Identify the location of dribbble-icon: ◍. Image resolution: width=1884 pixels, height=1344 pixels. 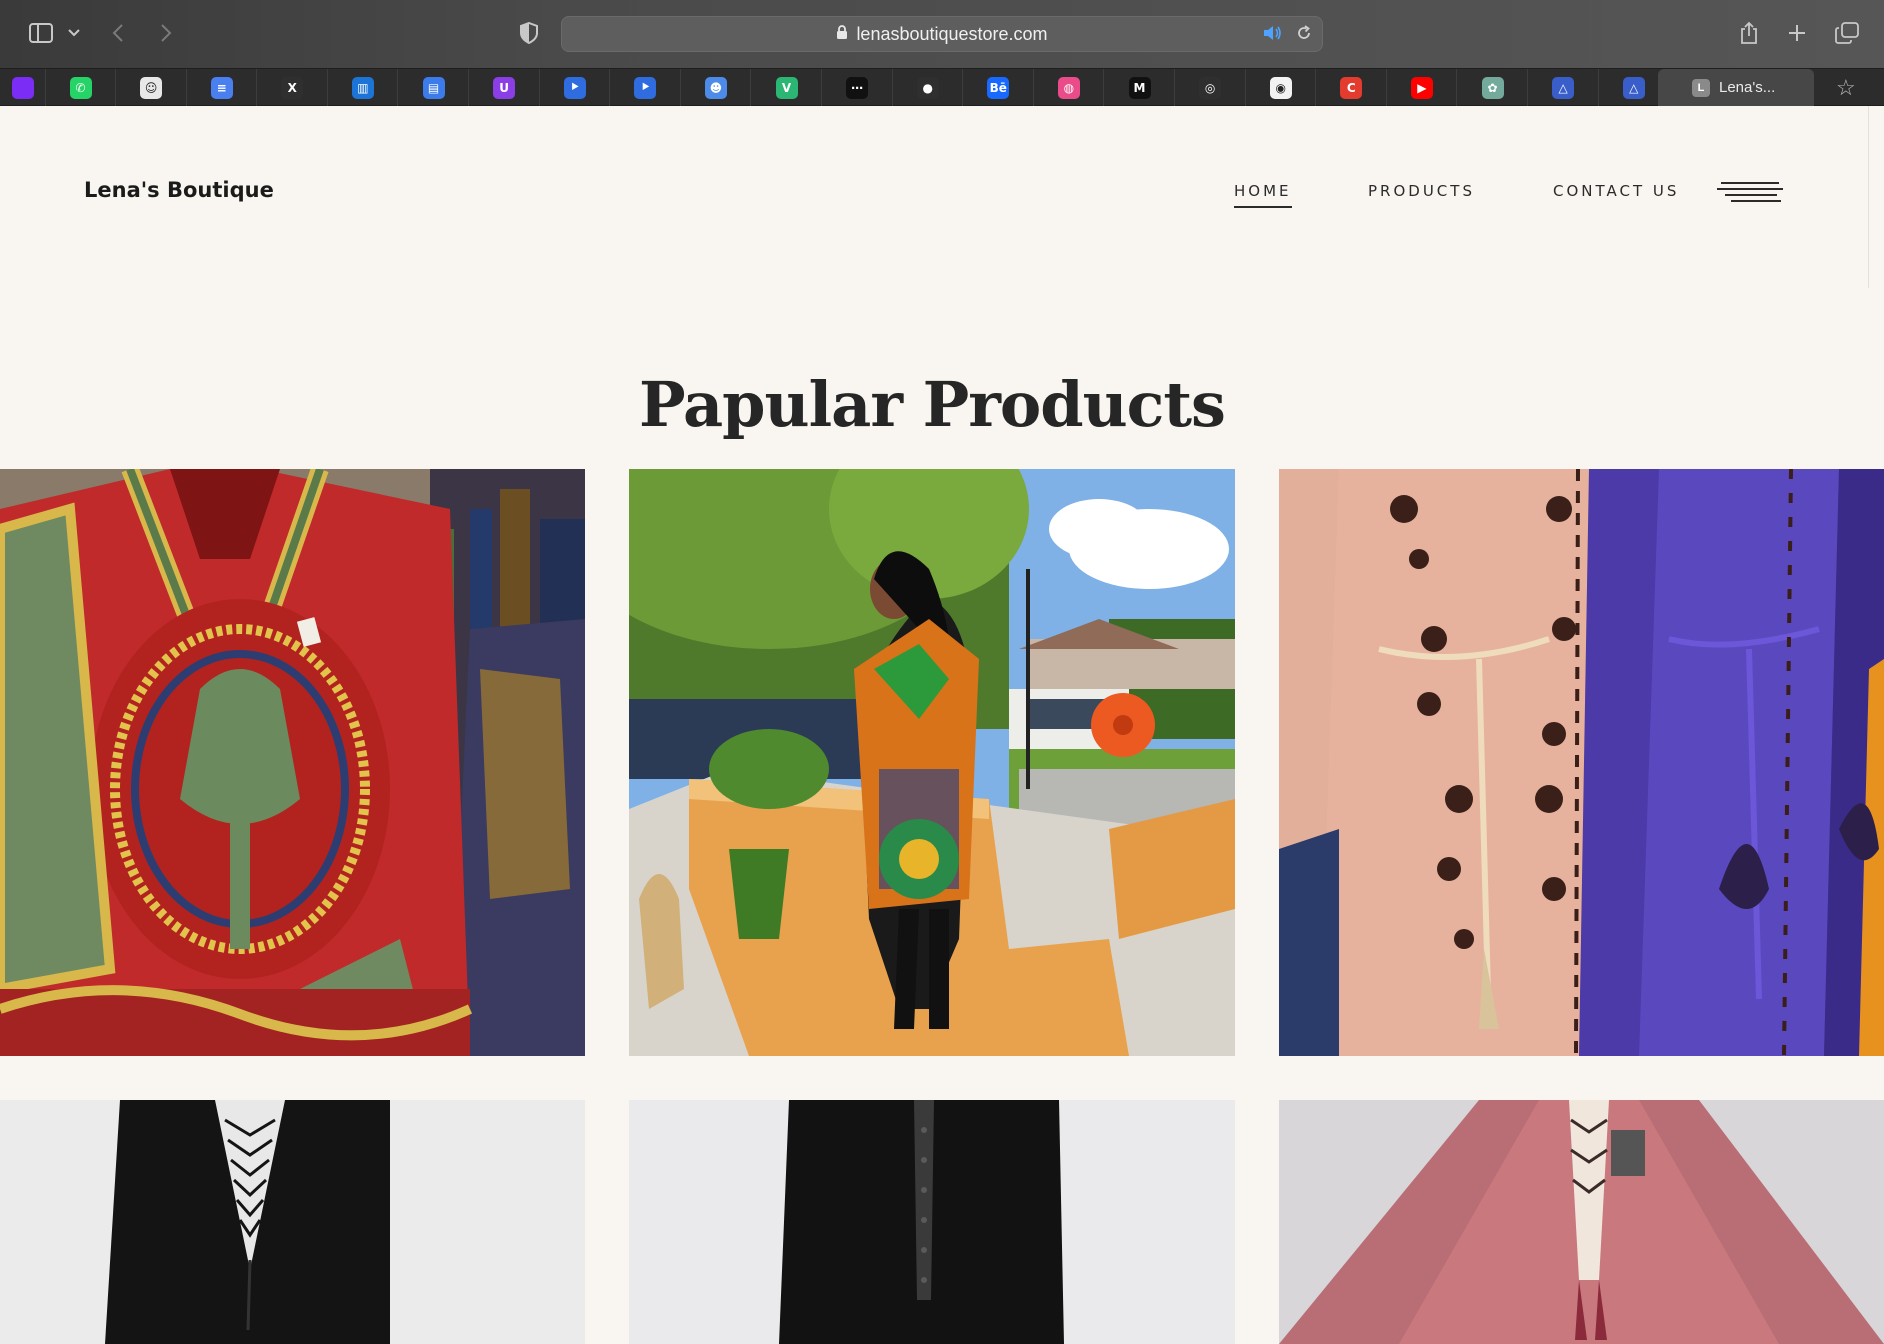
(1068, 87).